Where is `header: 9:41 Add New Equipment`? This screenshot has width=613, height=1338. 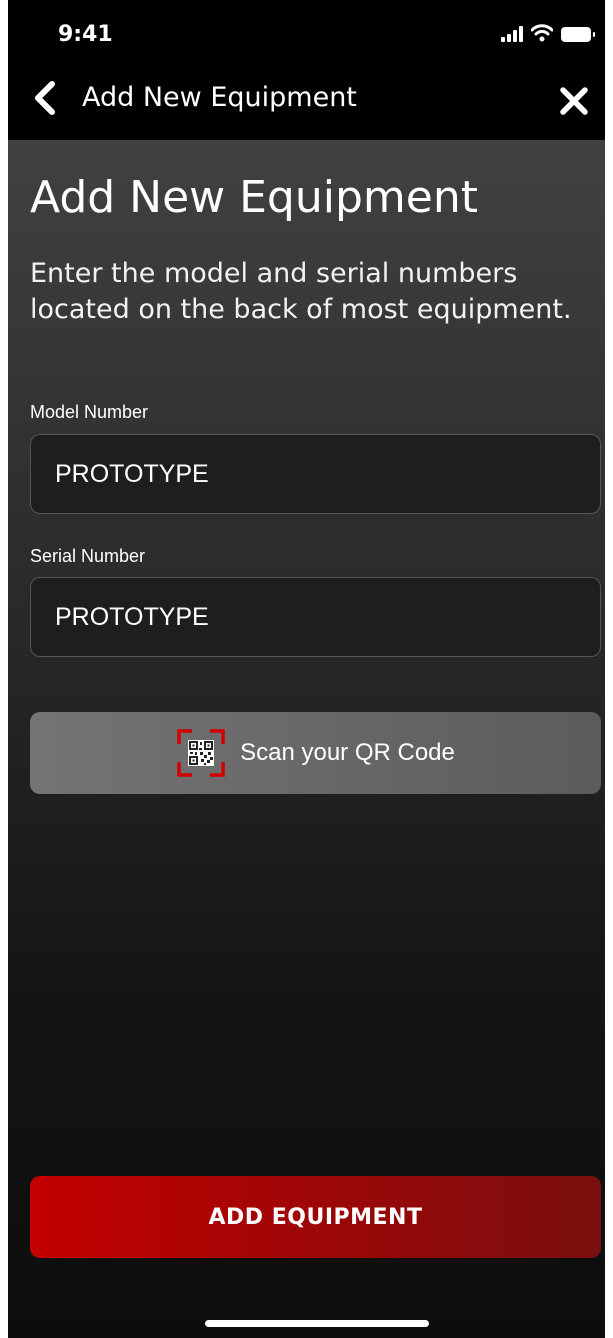 header: 9:41 Add New Equipment is located at coordinates (306, 70).